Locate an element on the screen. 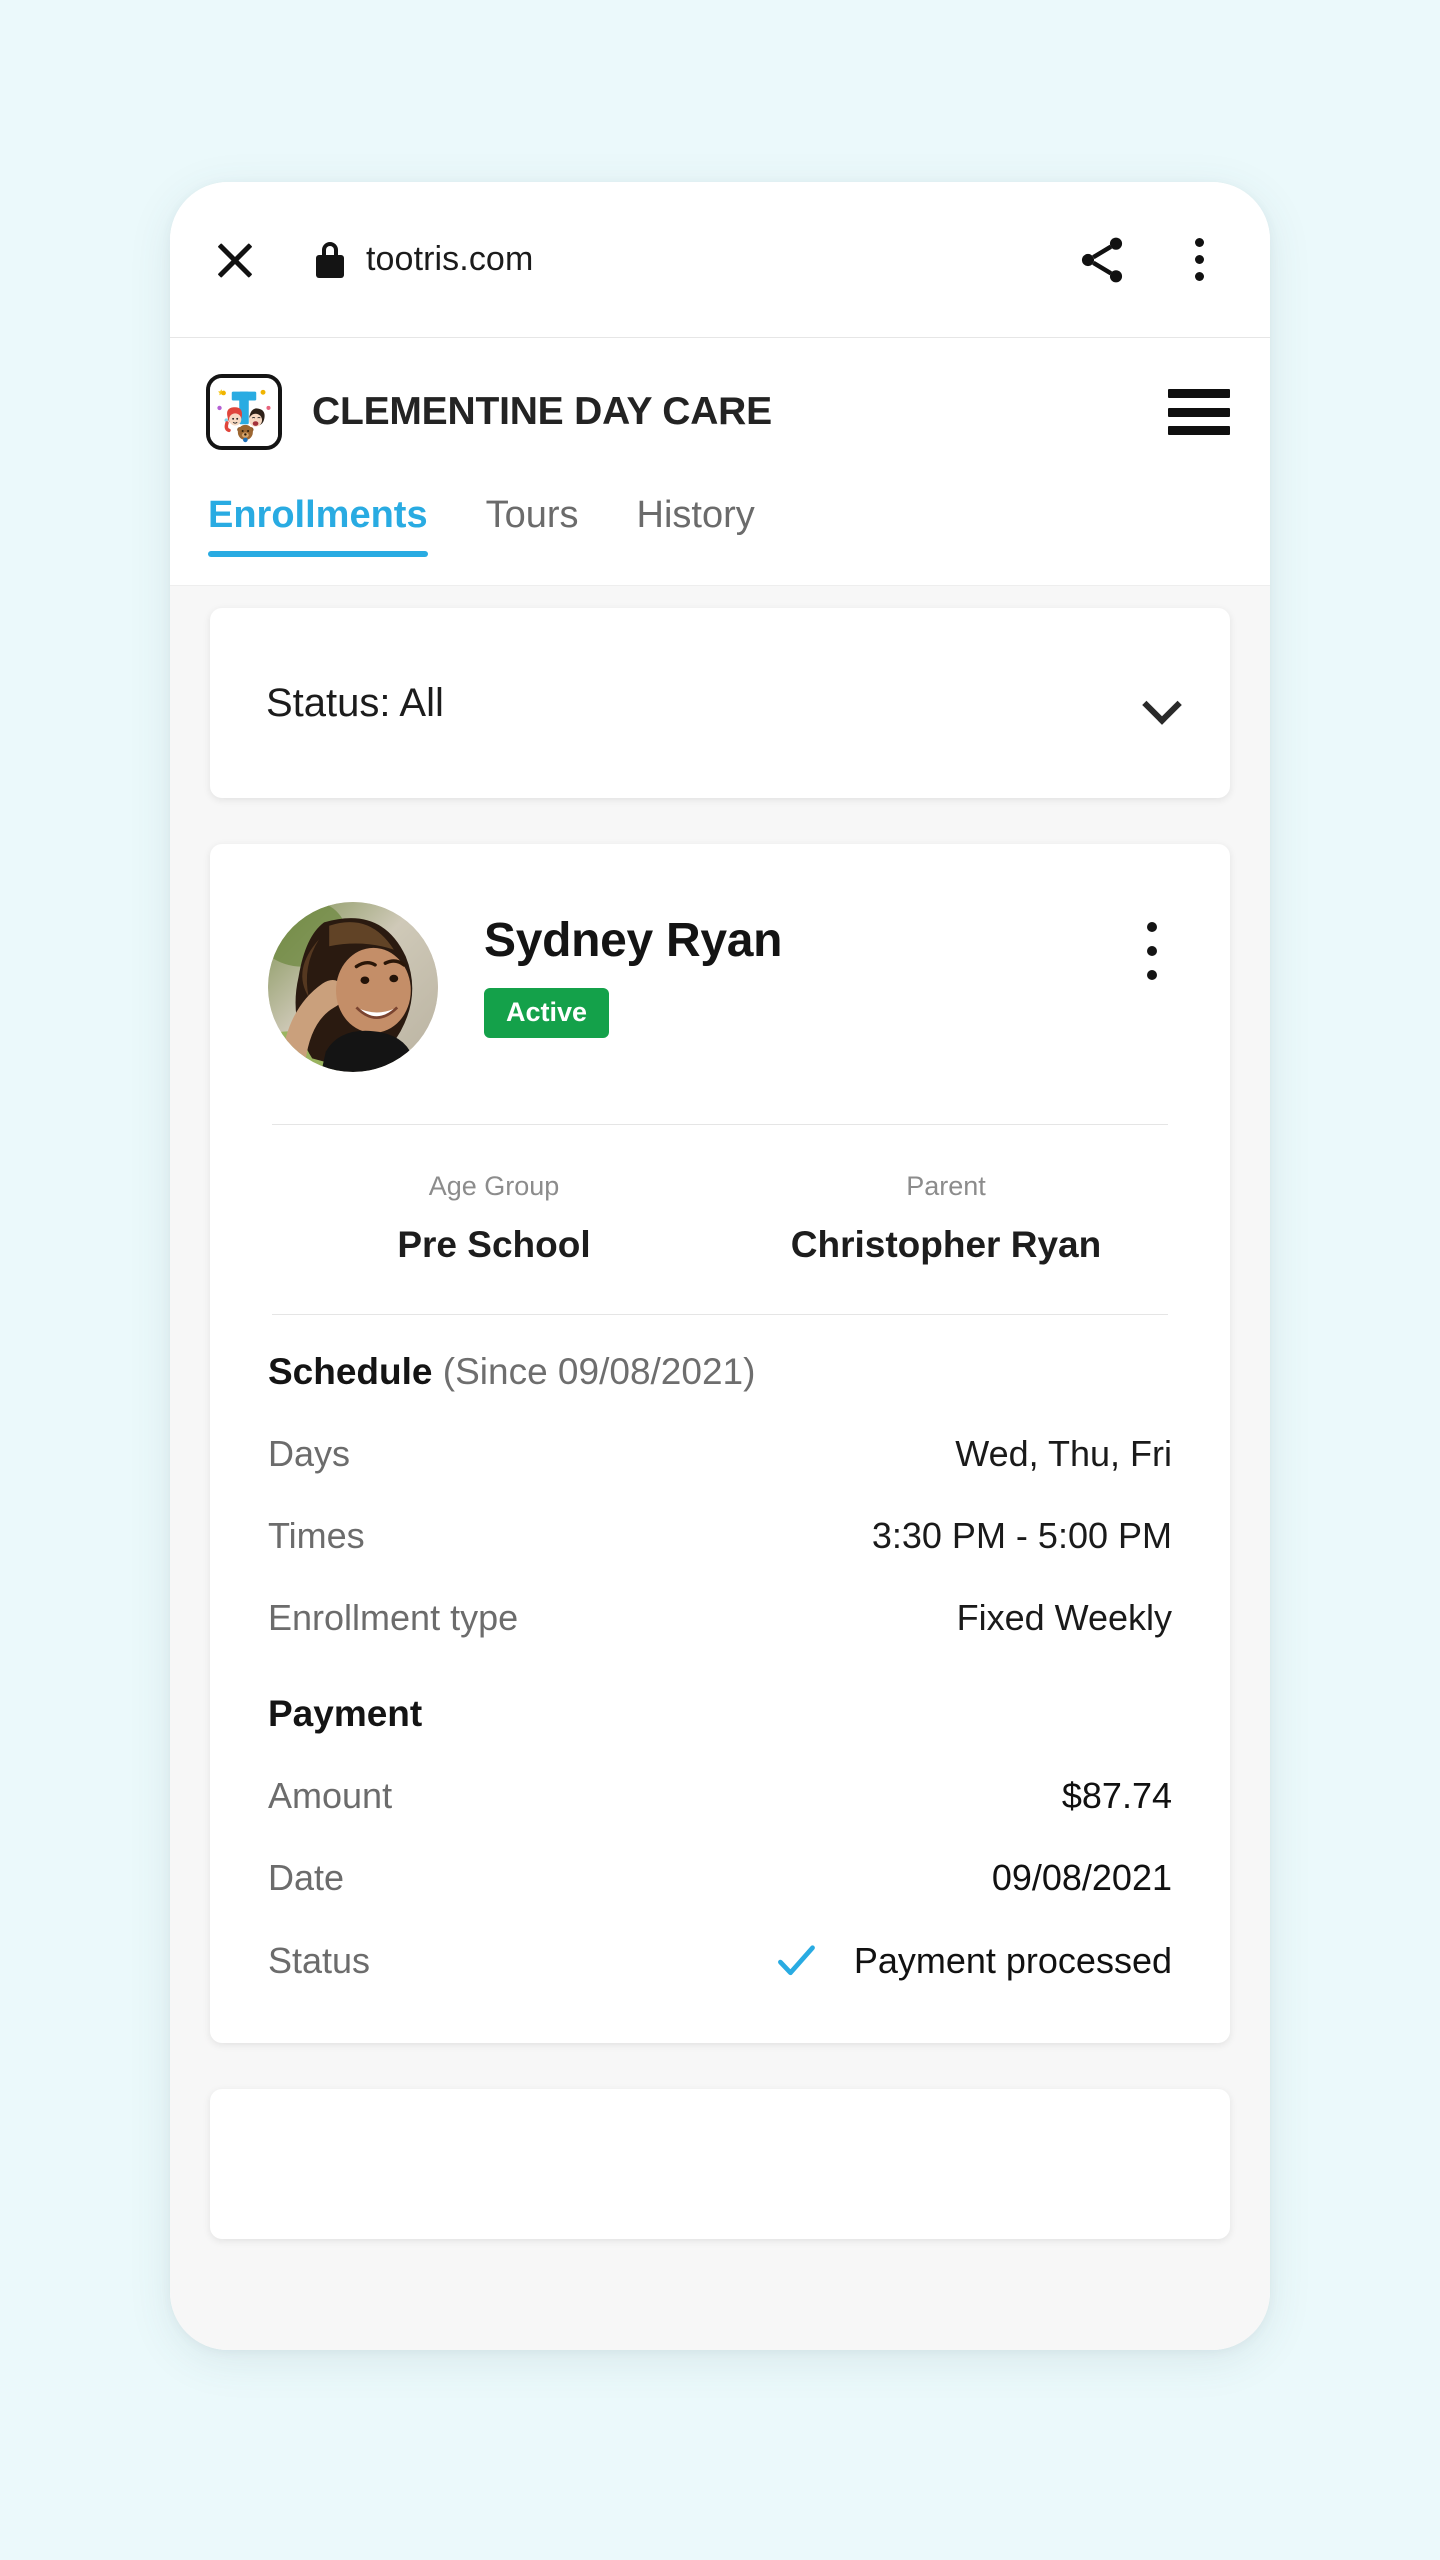 This screenshot has height=2560, width=1440. age-group-value: Pre School is located at coordinates (494, 1244).